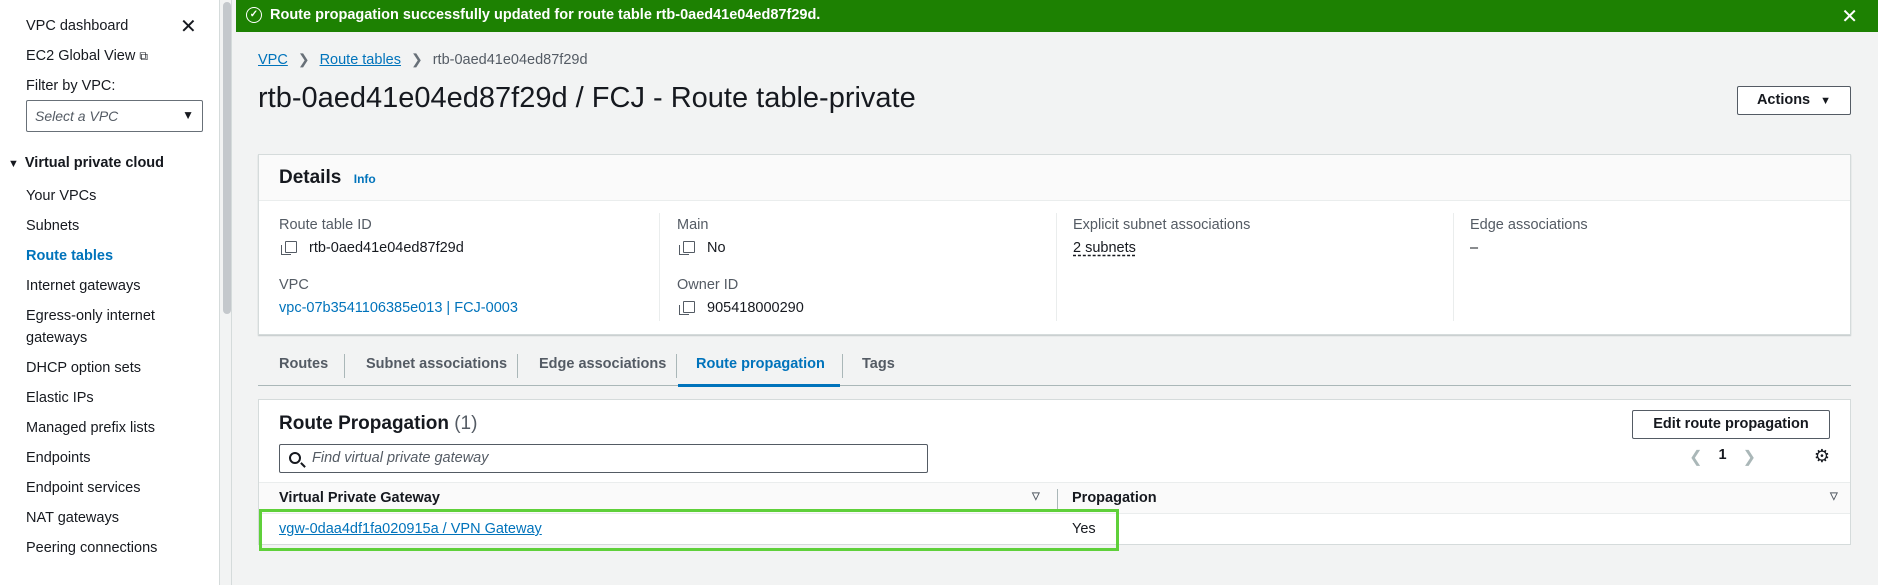 This screenshot has height=585, width=1878. What do you see at coordinates (72, 518) in the screenshot?
I see `sidebar-item-nat-gateways: NAT gateways` at bounding box center [72, 518].